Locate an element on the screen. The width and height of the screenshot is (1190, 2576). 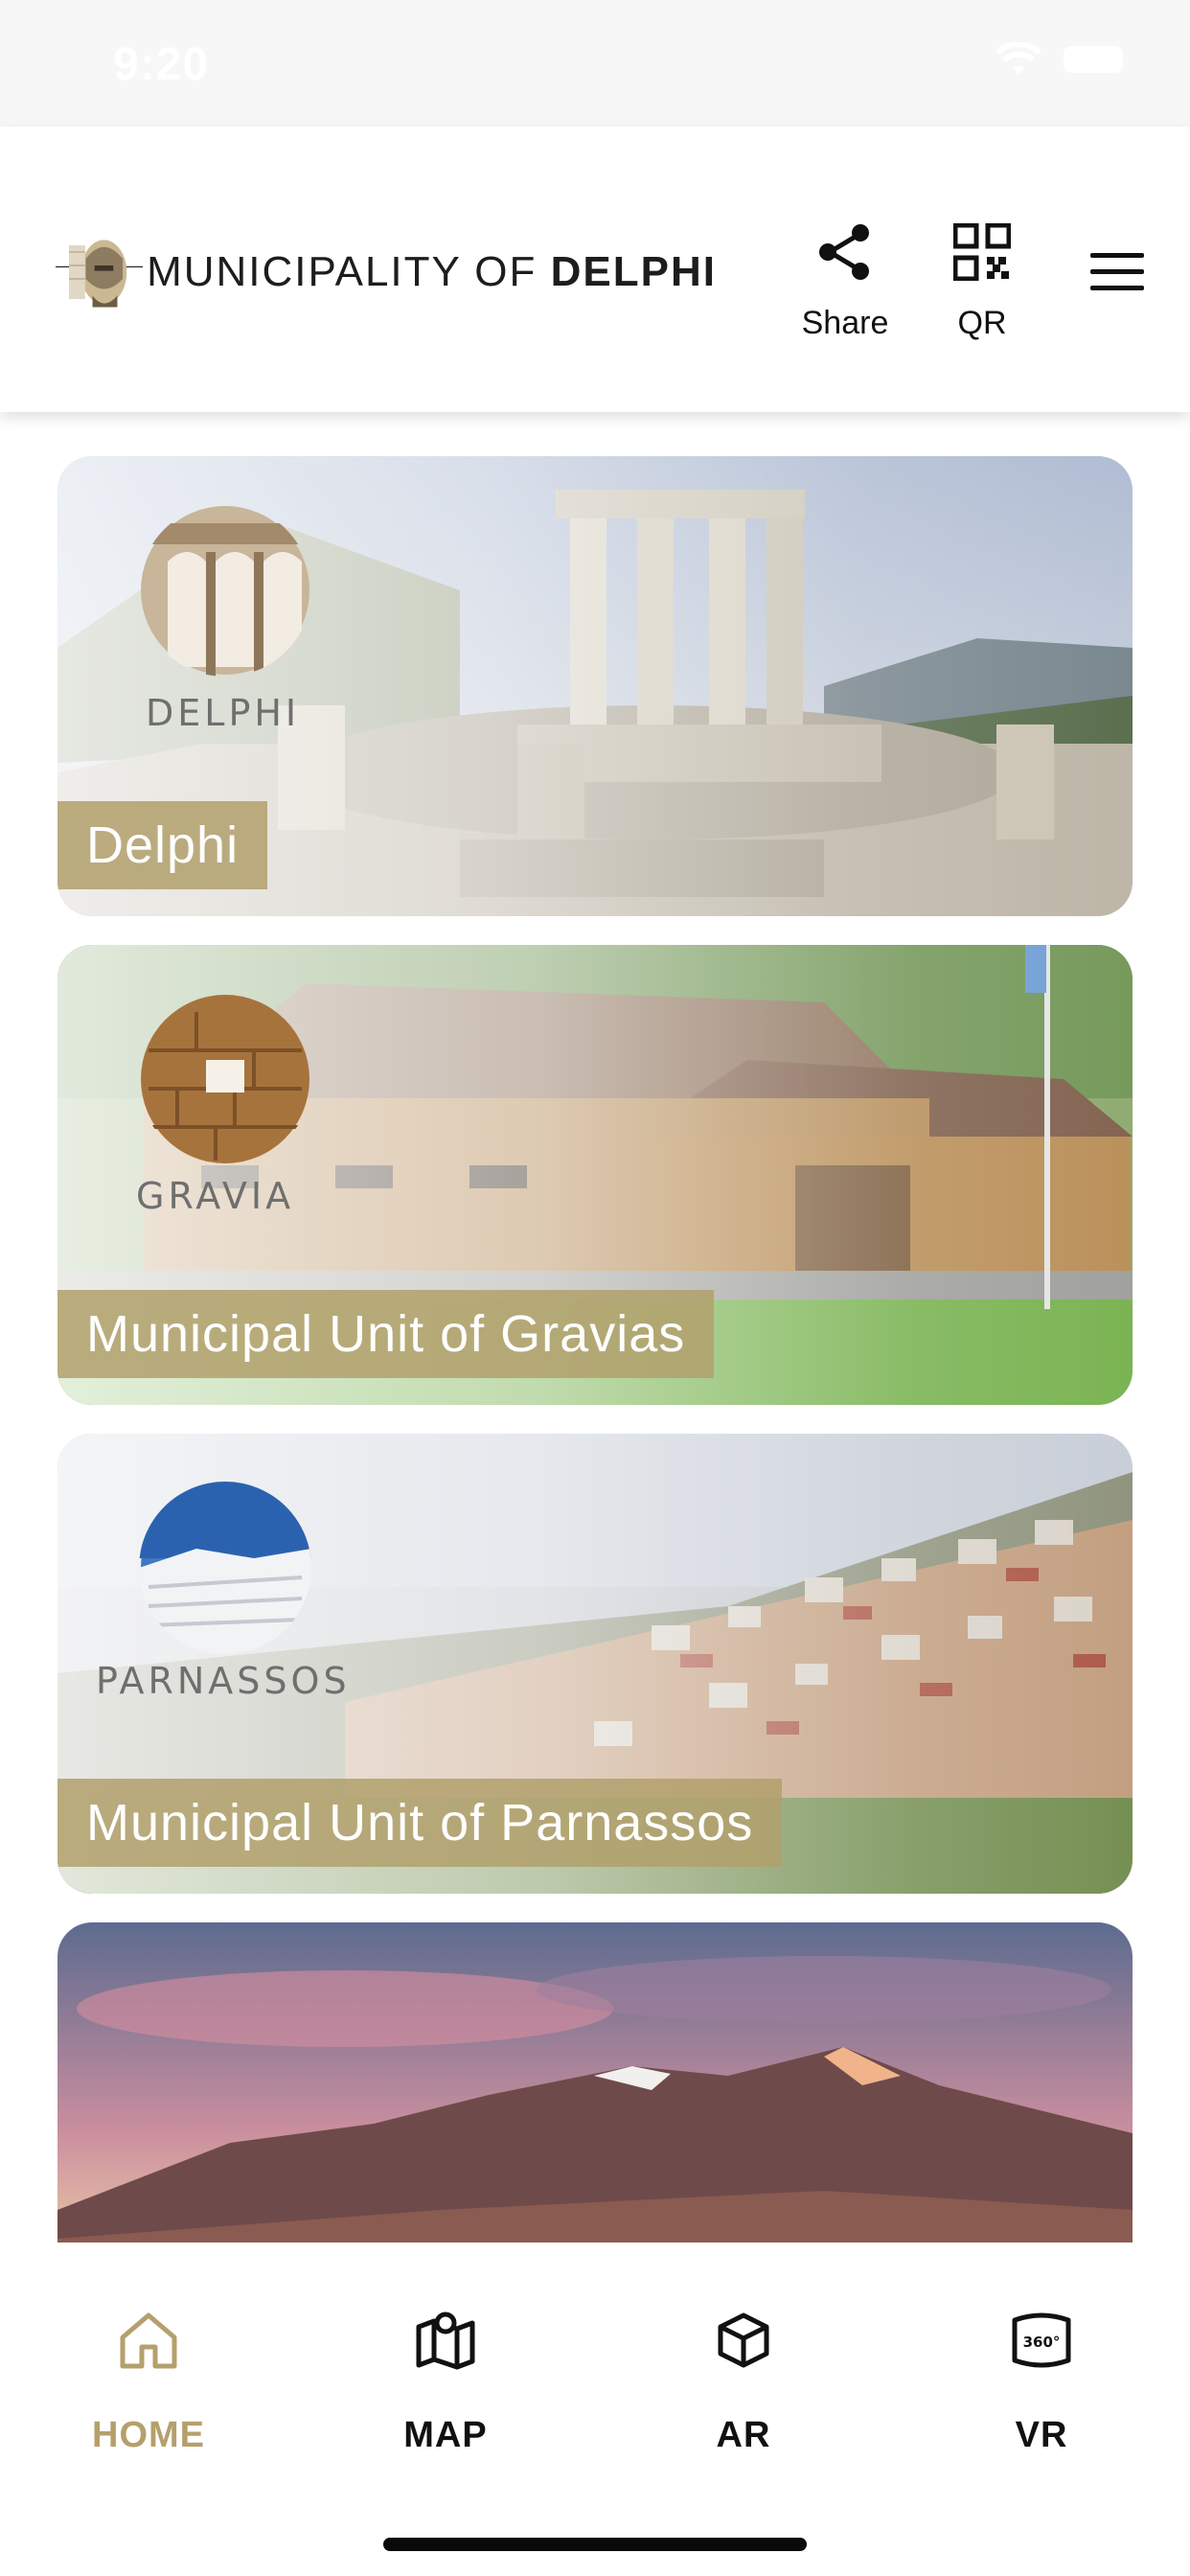
nav-vr-label: VR is located at coordinates (1041, 2435).